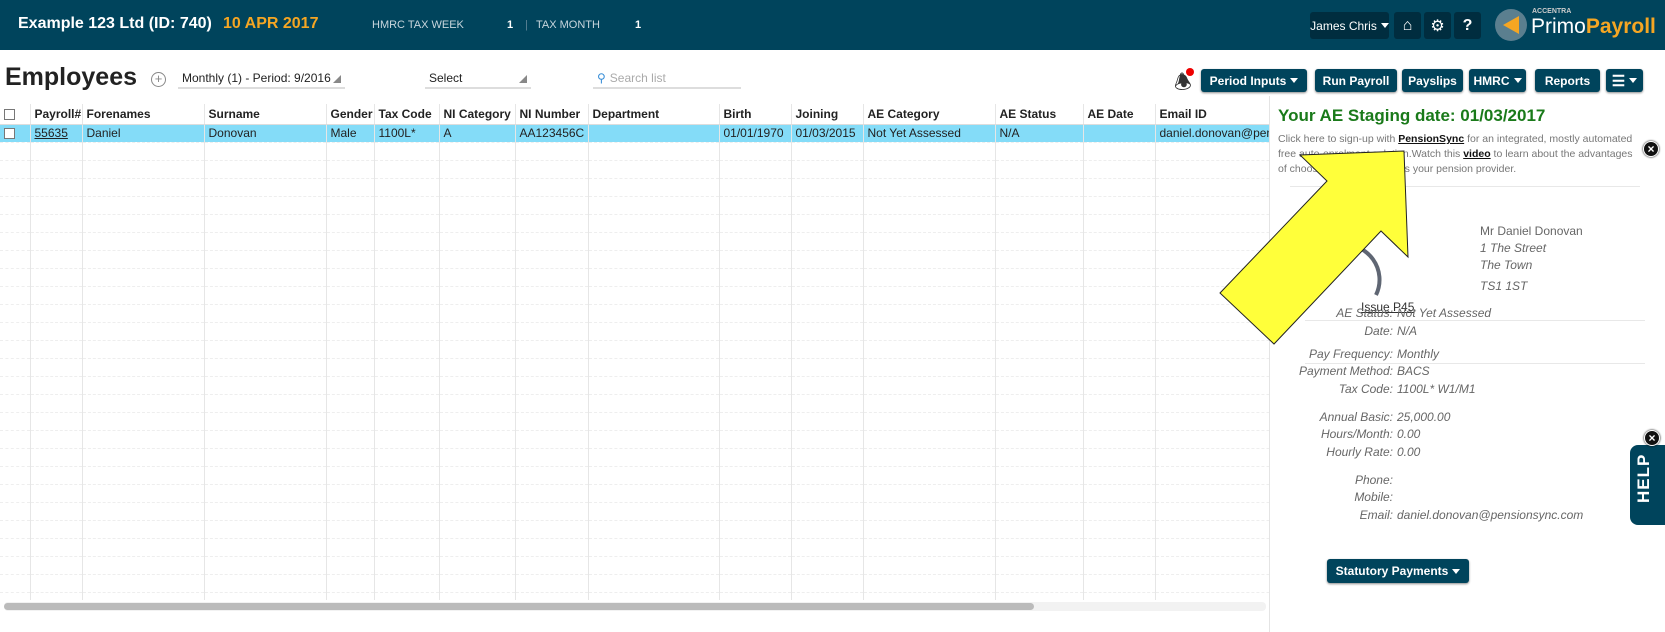 The width and height of the screenshot is (1665, 632). Describe the element at coordinates (477, 114) in the screenshot. I see `column-header: NI Category` at that location.